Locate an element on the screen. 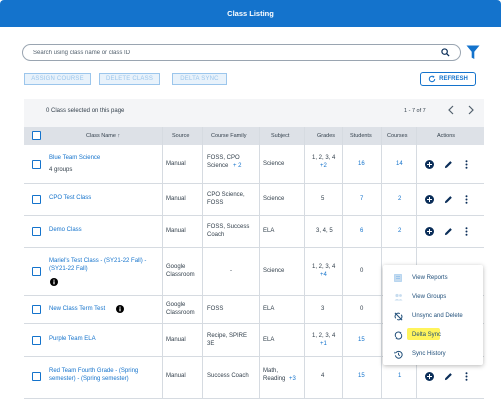 This screenshot has height=402, width=501. class-name-link: New Class Term Test is located at coordinates (77, 309).